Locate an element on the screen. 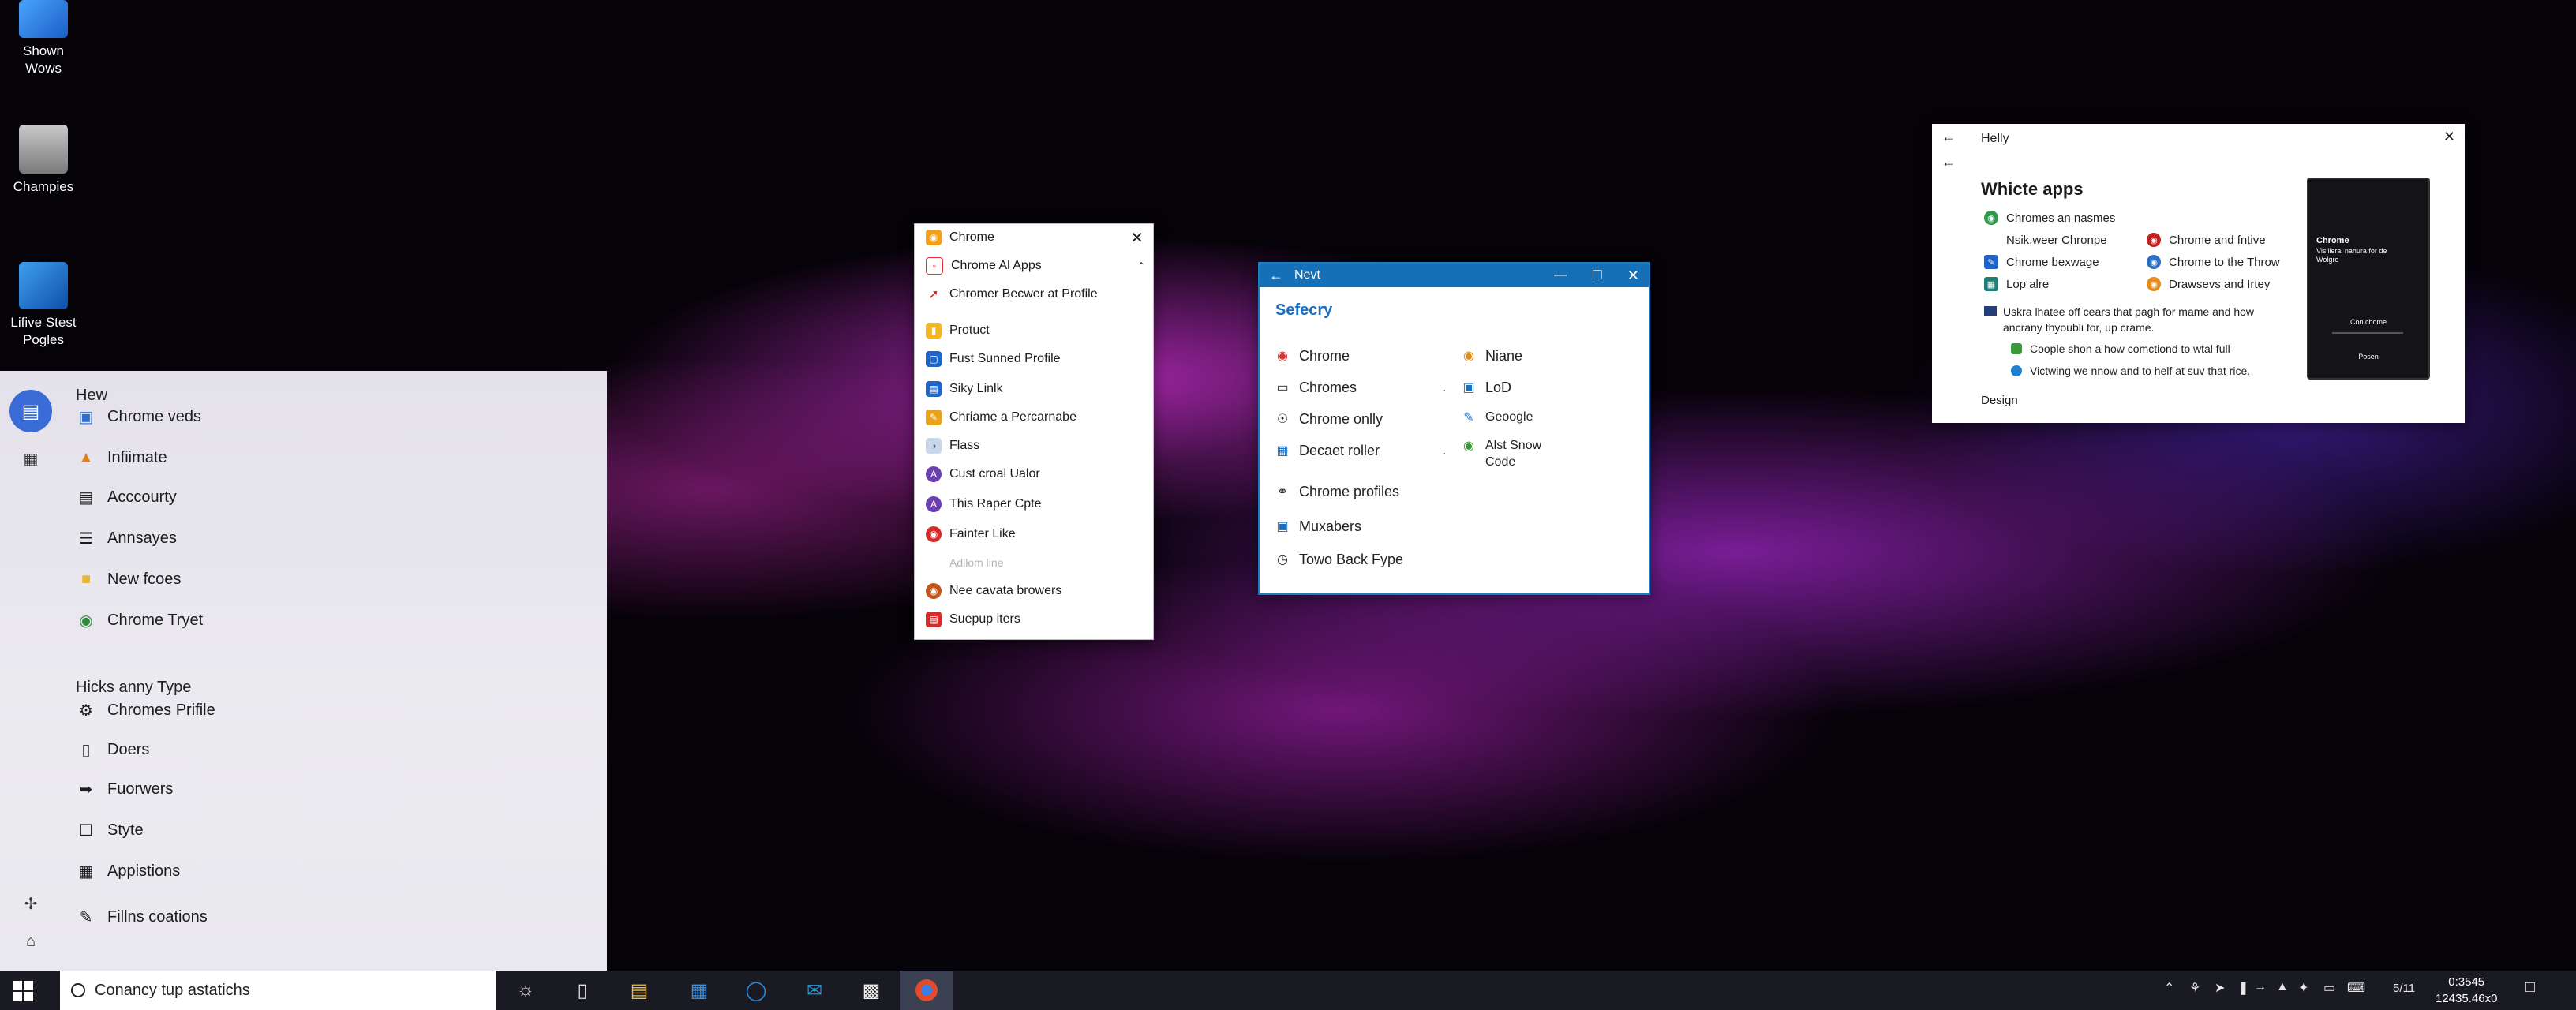 This screenshot has width=2576, height=1010. start-list-button: ▦ is located at coordinates (30, 458).